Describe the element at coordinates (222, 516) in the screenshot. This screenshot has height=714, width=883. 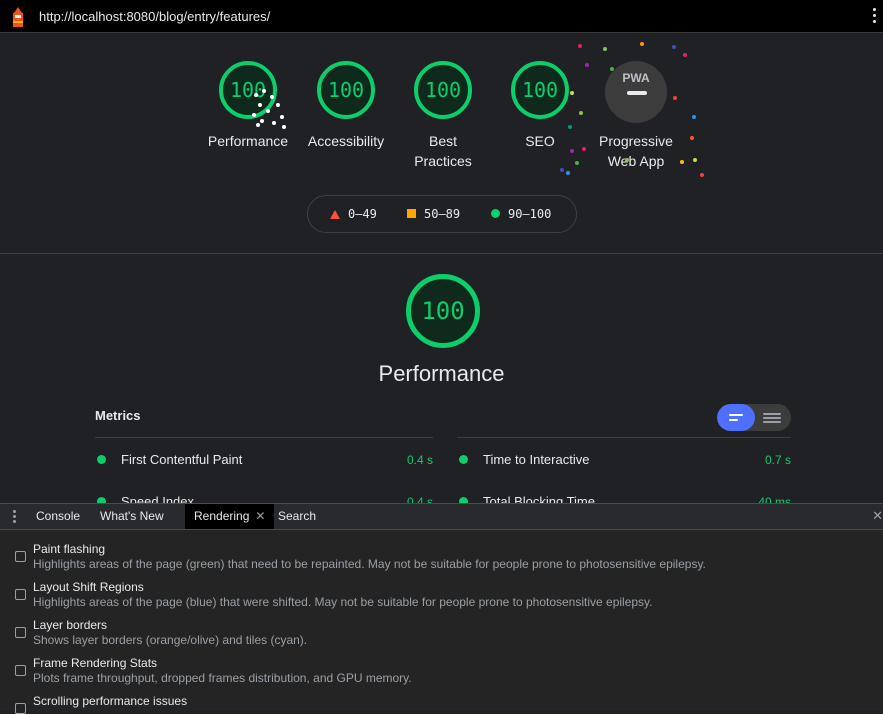
I see `tab-rendering-label: Rendering` at that location.